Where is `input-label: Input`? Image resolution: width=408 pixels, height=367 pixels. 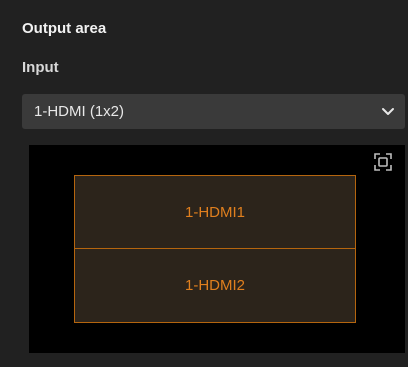 input-label: Input is located at coordinates (40, 67).